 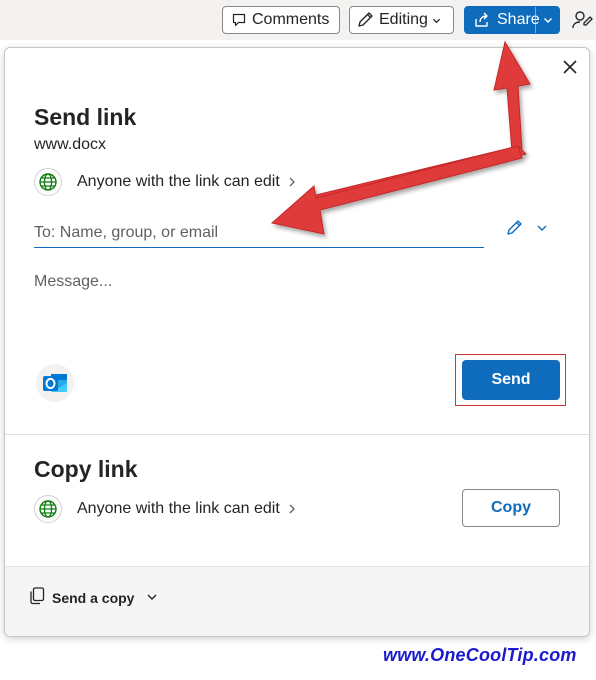 I want to click on copy-icon, so click(x=37, y=597).